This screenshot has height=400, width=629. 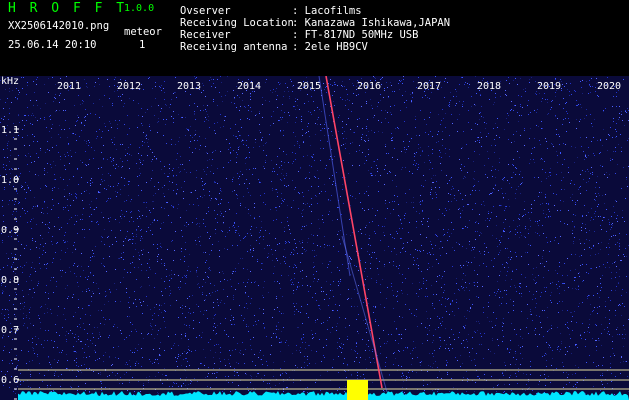 What do you see at coordinates (10, 130) in the screenshot?
I see `y-tick-label: 1.1` at bounding box center [10, 130].